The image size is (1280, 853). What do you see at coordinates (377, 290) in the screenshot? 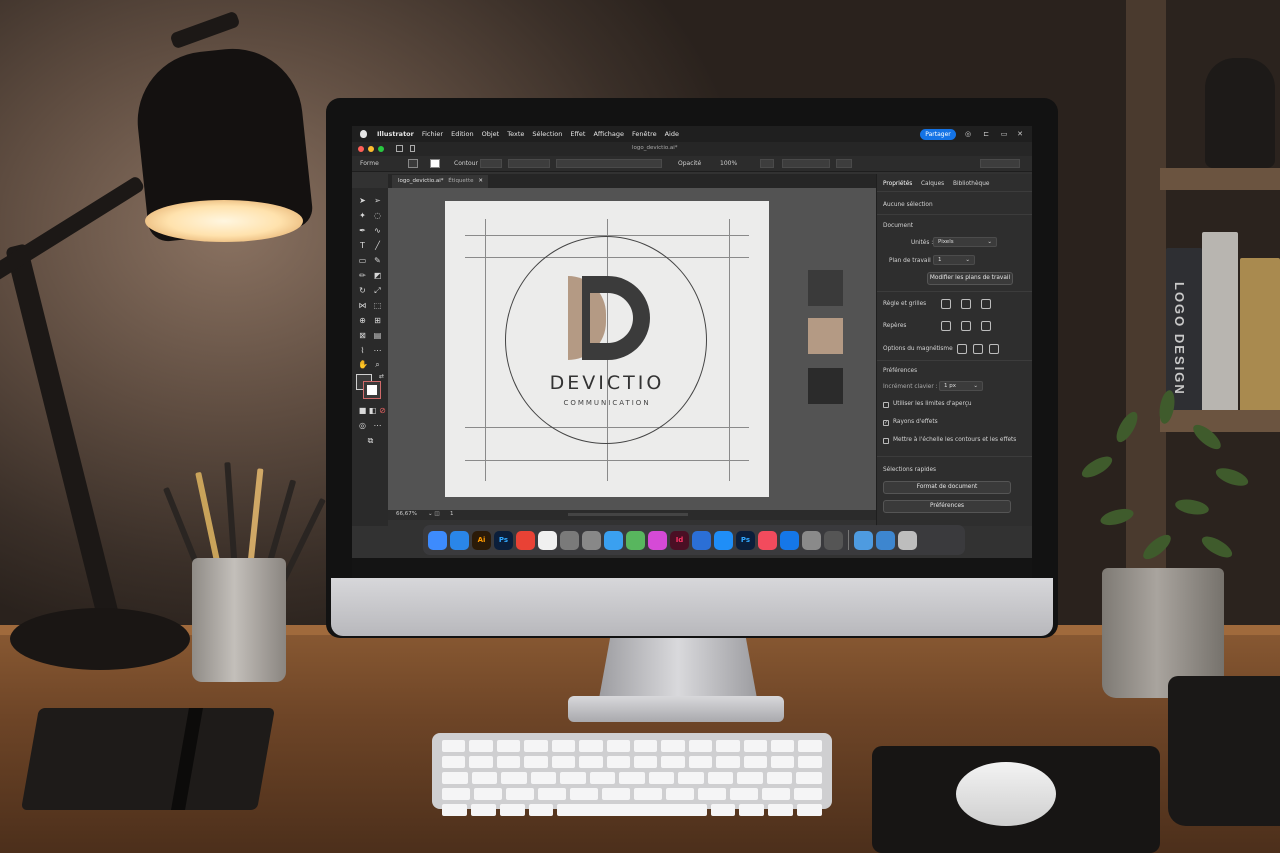
I see `scale-tool-icon: ⤢` at bounding box center [377, 290].